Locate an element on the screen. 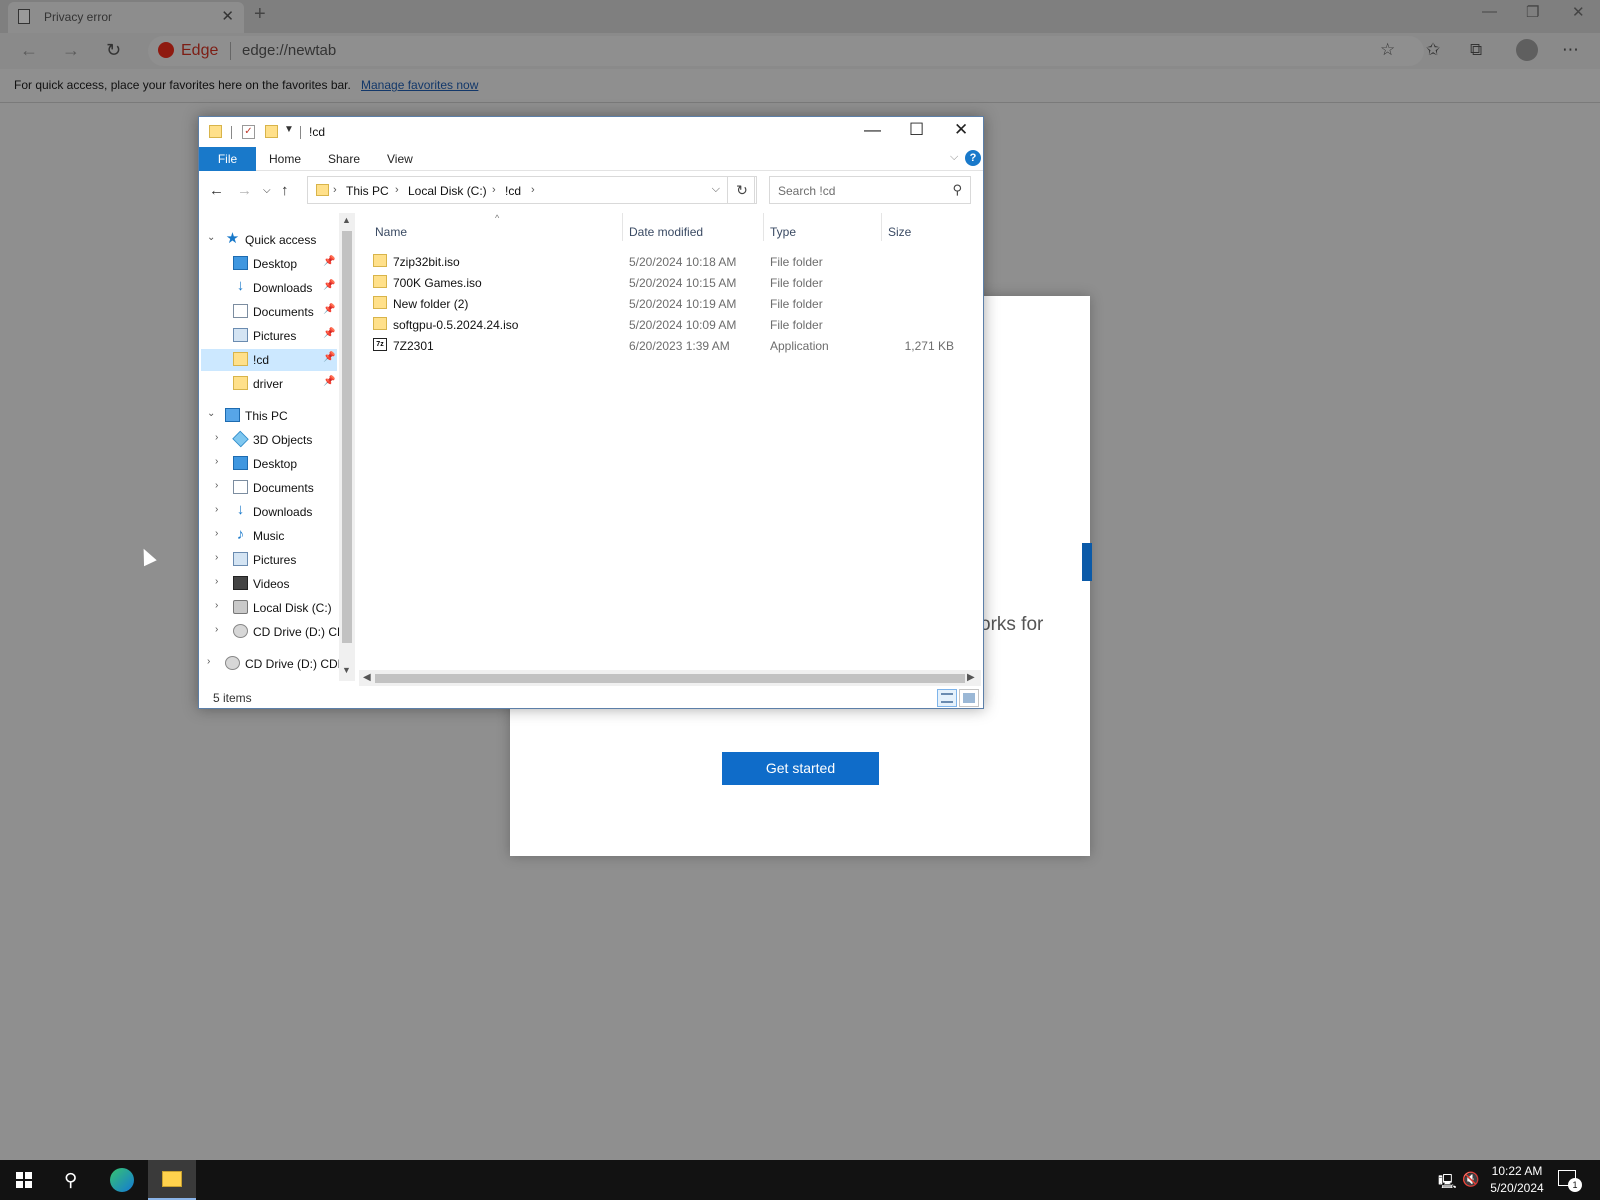  tab-share: Share is located at coordinates (344, 159).